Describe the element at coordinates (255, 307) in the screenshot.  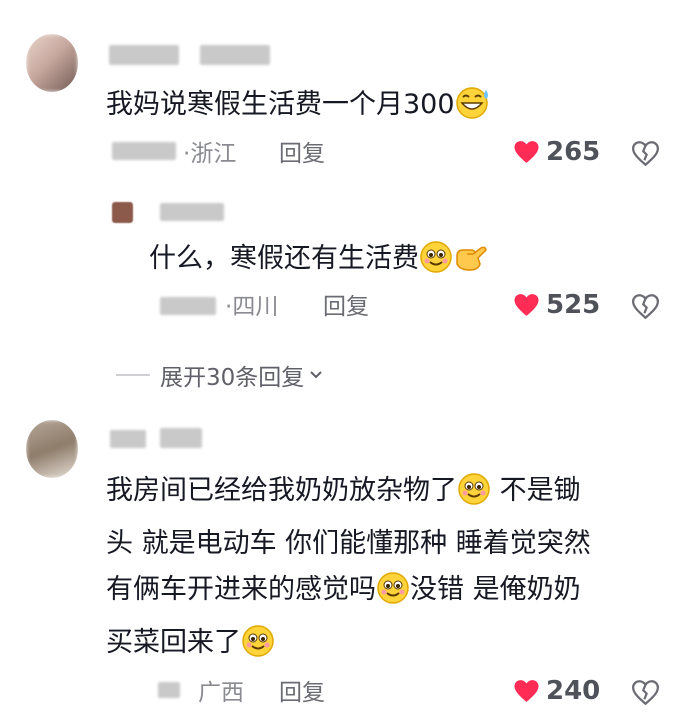
I see `location-text: 四川` at that location.